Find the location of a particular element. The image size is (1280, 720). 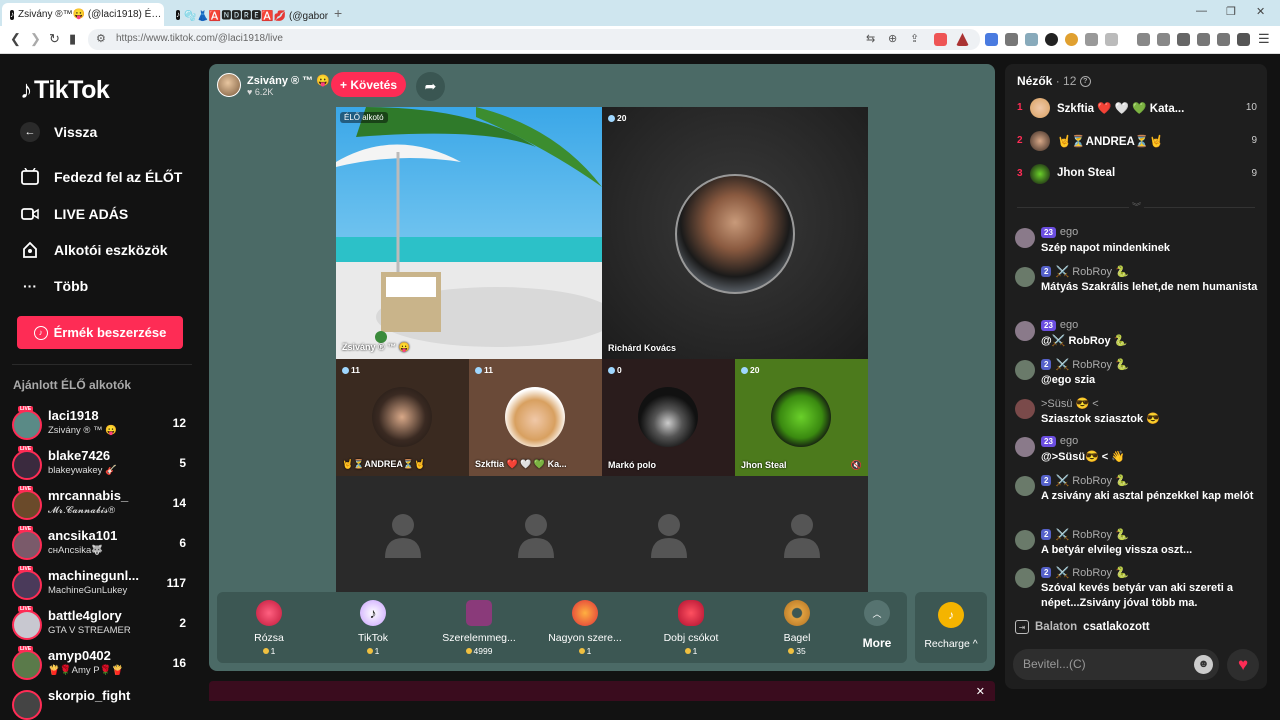

gift-heart-hug: Nagyon szere... 1 is located at coordinates (585, 628).